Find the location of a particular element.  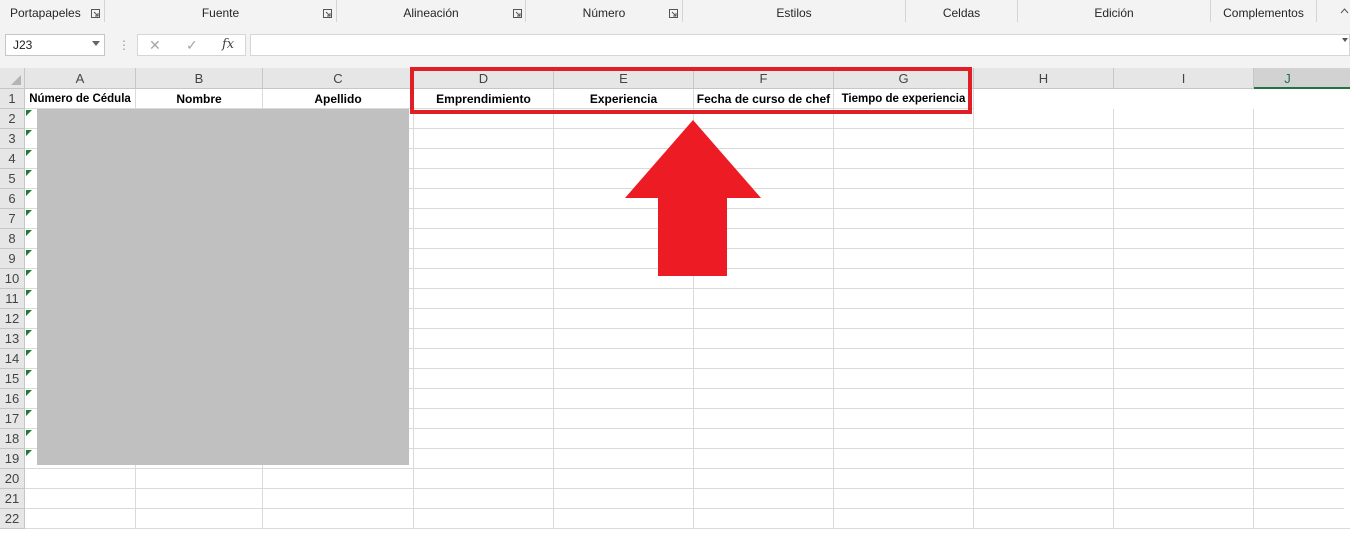

row-header-12: 12 is located at coordinates (12, 319).